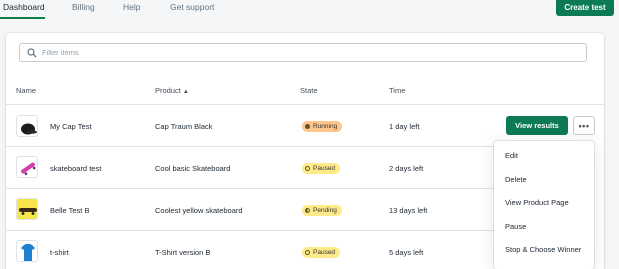 The width and height of the screenshot is (619, 269). What do you see at coordinates (404, 126) in the screenshot?
I see `time-left: 1 day left` at bounding box center [404, 126].